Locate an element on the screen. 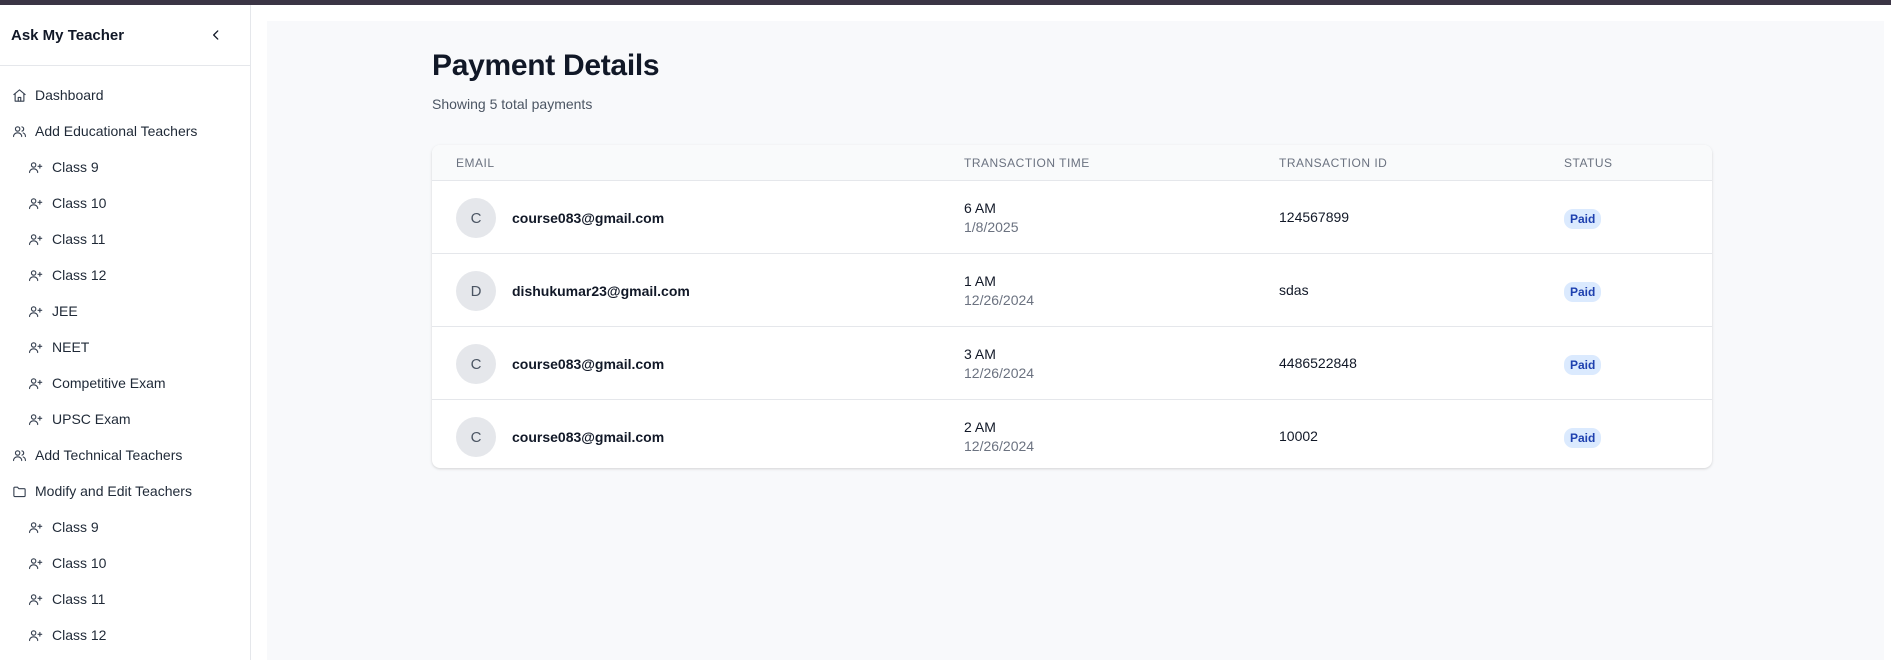 Image resolution: width=1891 pixels, height=660 pixels. transaction-id: sdas is located at coordinates (1294, 290).